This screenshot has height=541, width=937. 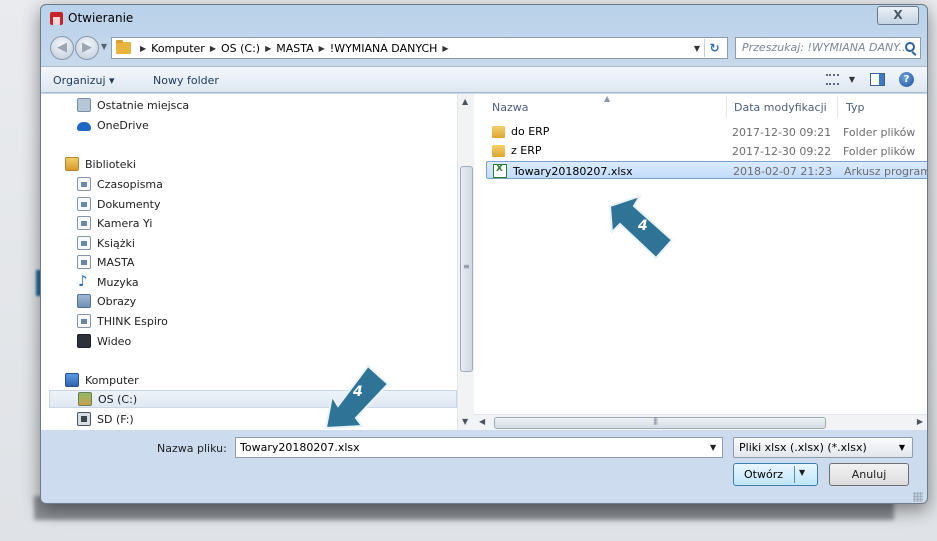 I want to click on file-type-filter-select: Pliki xlsx (.xlsx) (*.xlsx) ▼, so click(x=823, y=447).